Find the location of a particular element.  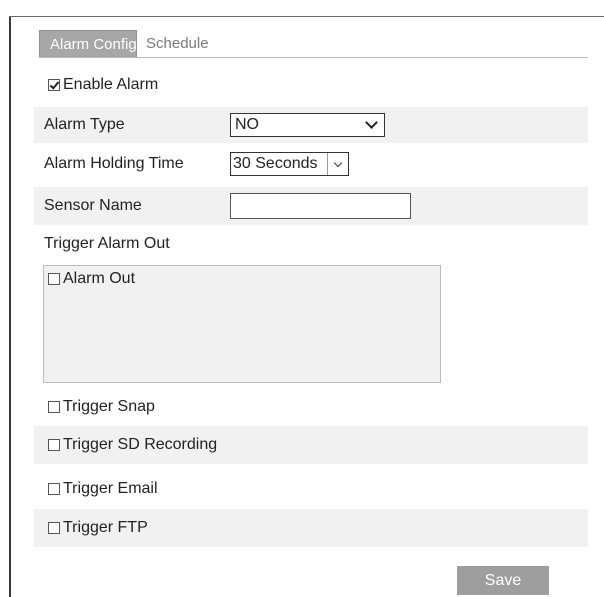

tab-schedule: Schedule is located at coordinates (178, 44).